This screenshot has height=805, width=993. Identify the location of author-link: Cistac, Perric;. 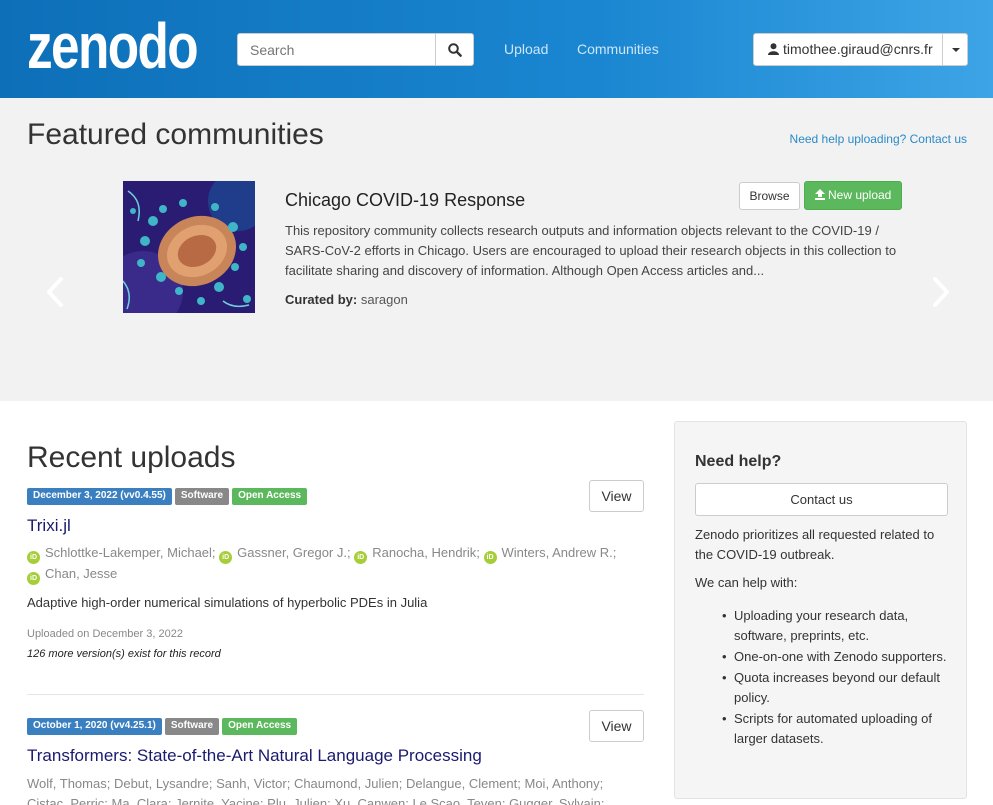
(67, 800).